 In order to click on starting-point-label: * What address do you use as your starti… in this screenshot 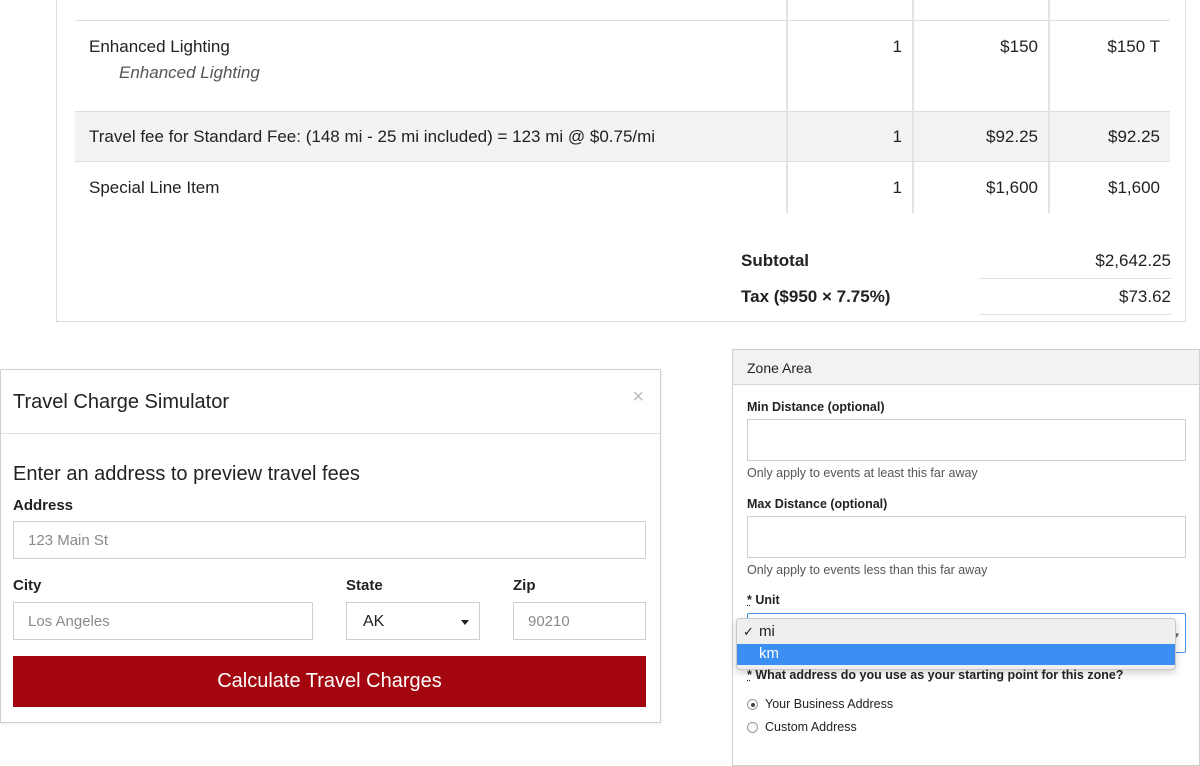, I will do `click(935, 675)`.